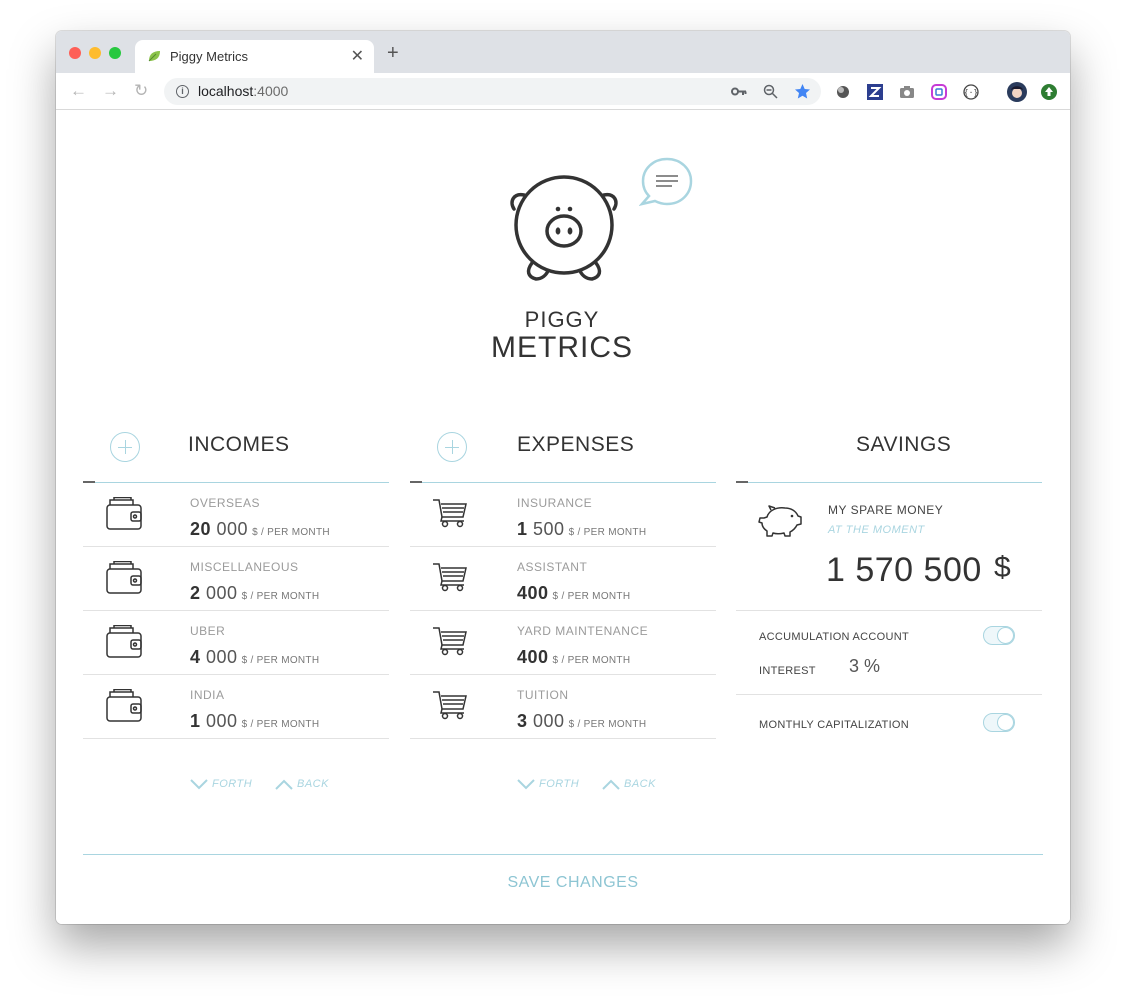 The width and height of the screenshot is (1126, 1004). I want to click on maximize-window-button, so click(115, 53).